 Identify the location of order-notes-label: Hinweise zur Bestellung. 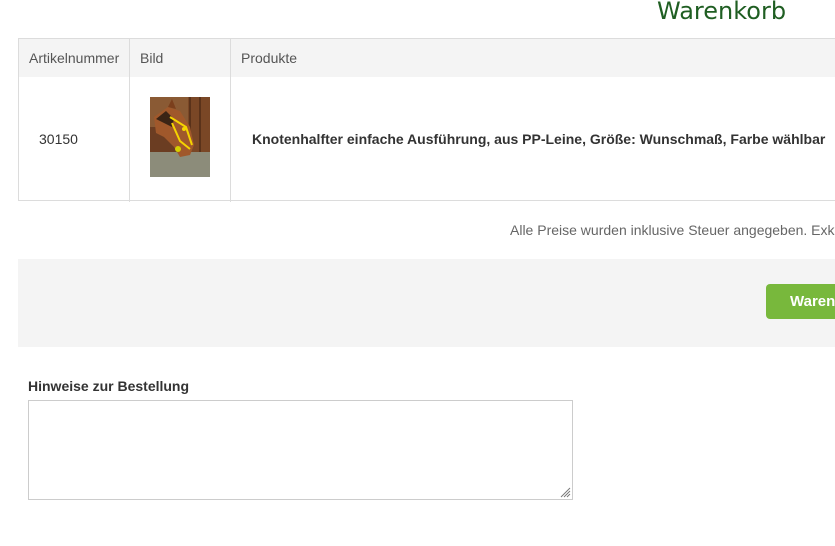
(109, 386).